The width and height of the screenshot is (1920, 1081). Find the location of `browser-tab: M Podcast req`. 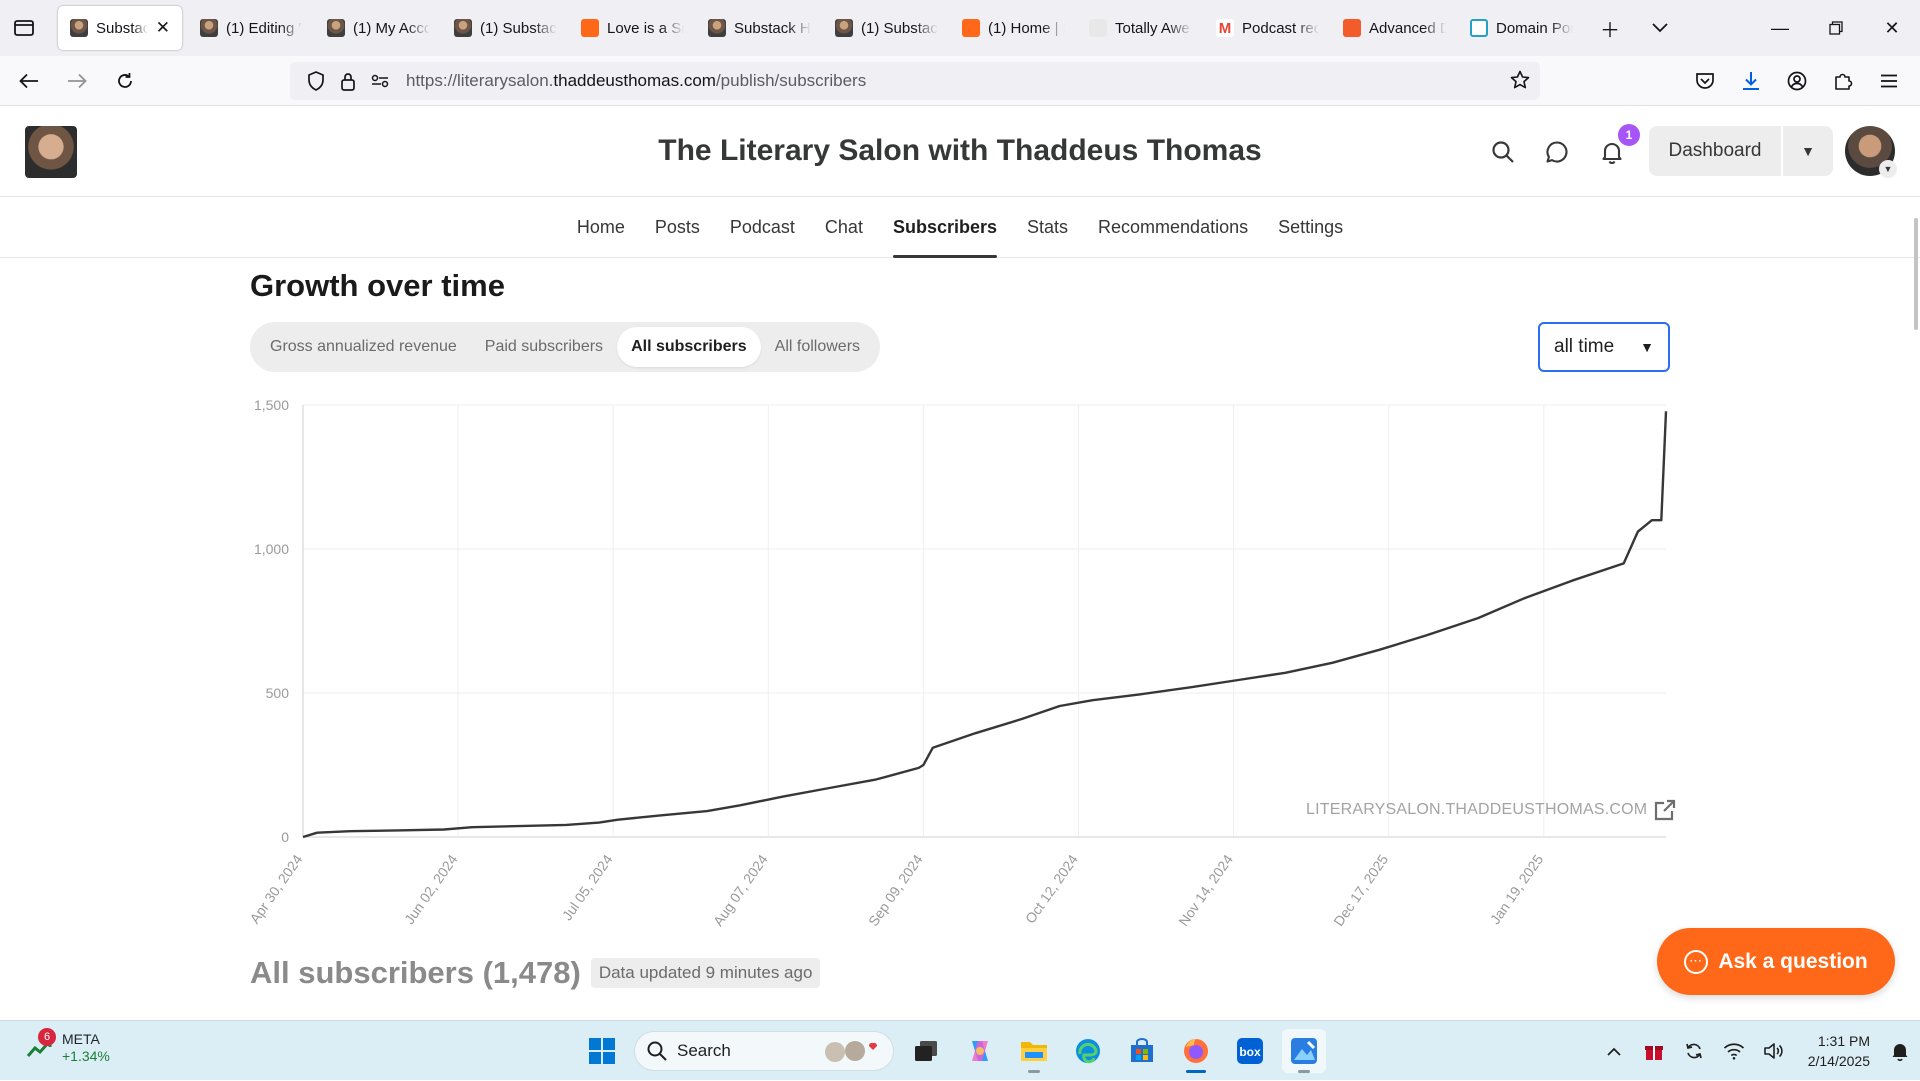

browser-tab: M Podcast req is located at coordinates (1267, 28).